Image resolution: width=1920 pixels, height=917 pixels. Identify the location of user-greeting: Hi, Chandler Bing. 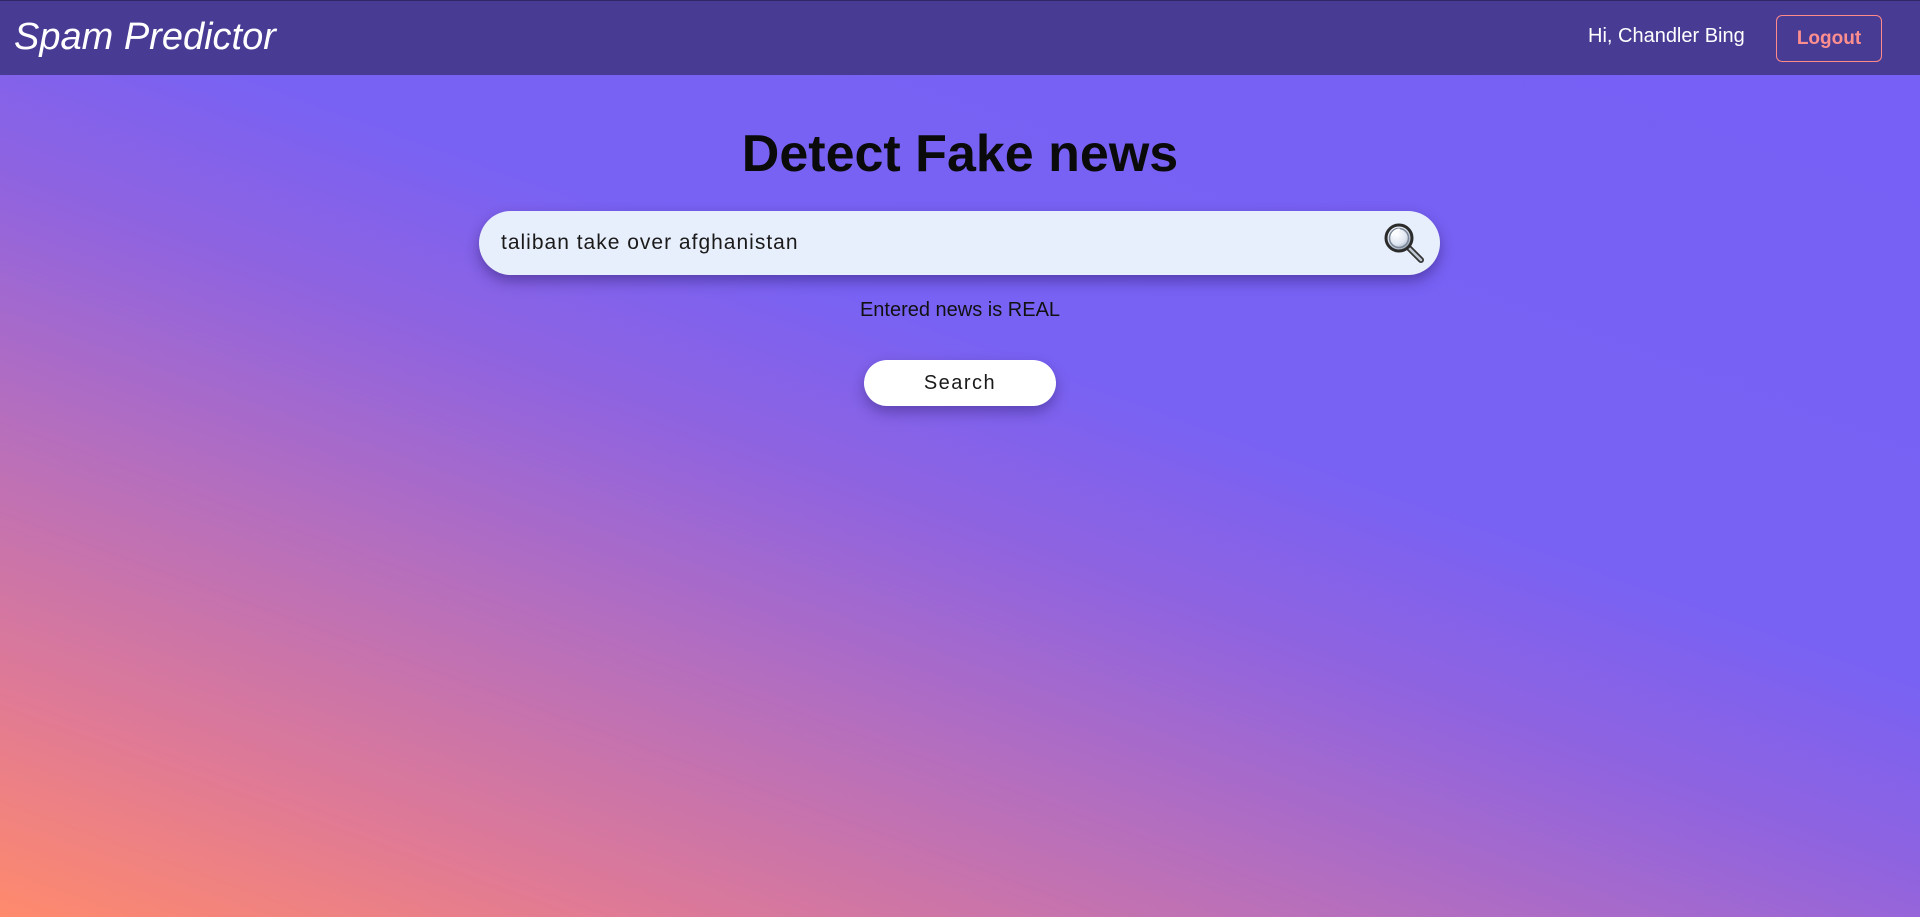
(1666, 36).